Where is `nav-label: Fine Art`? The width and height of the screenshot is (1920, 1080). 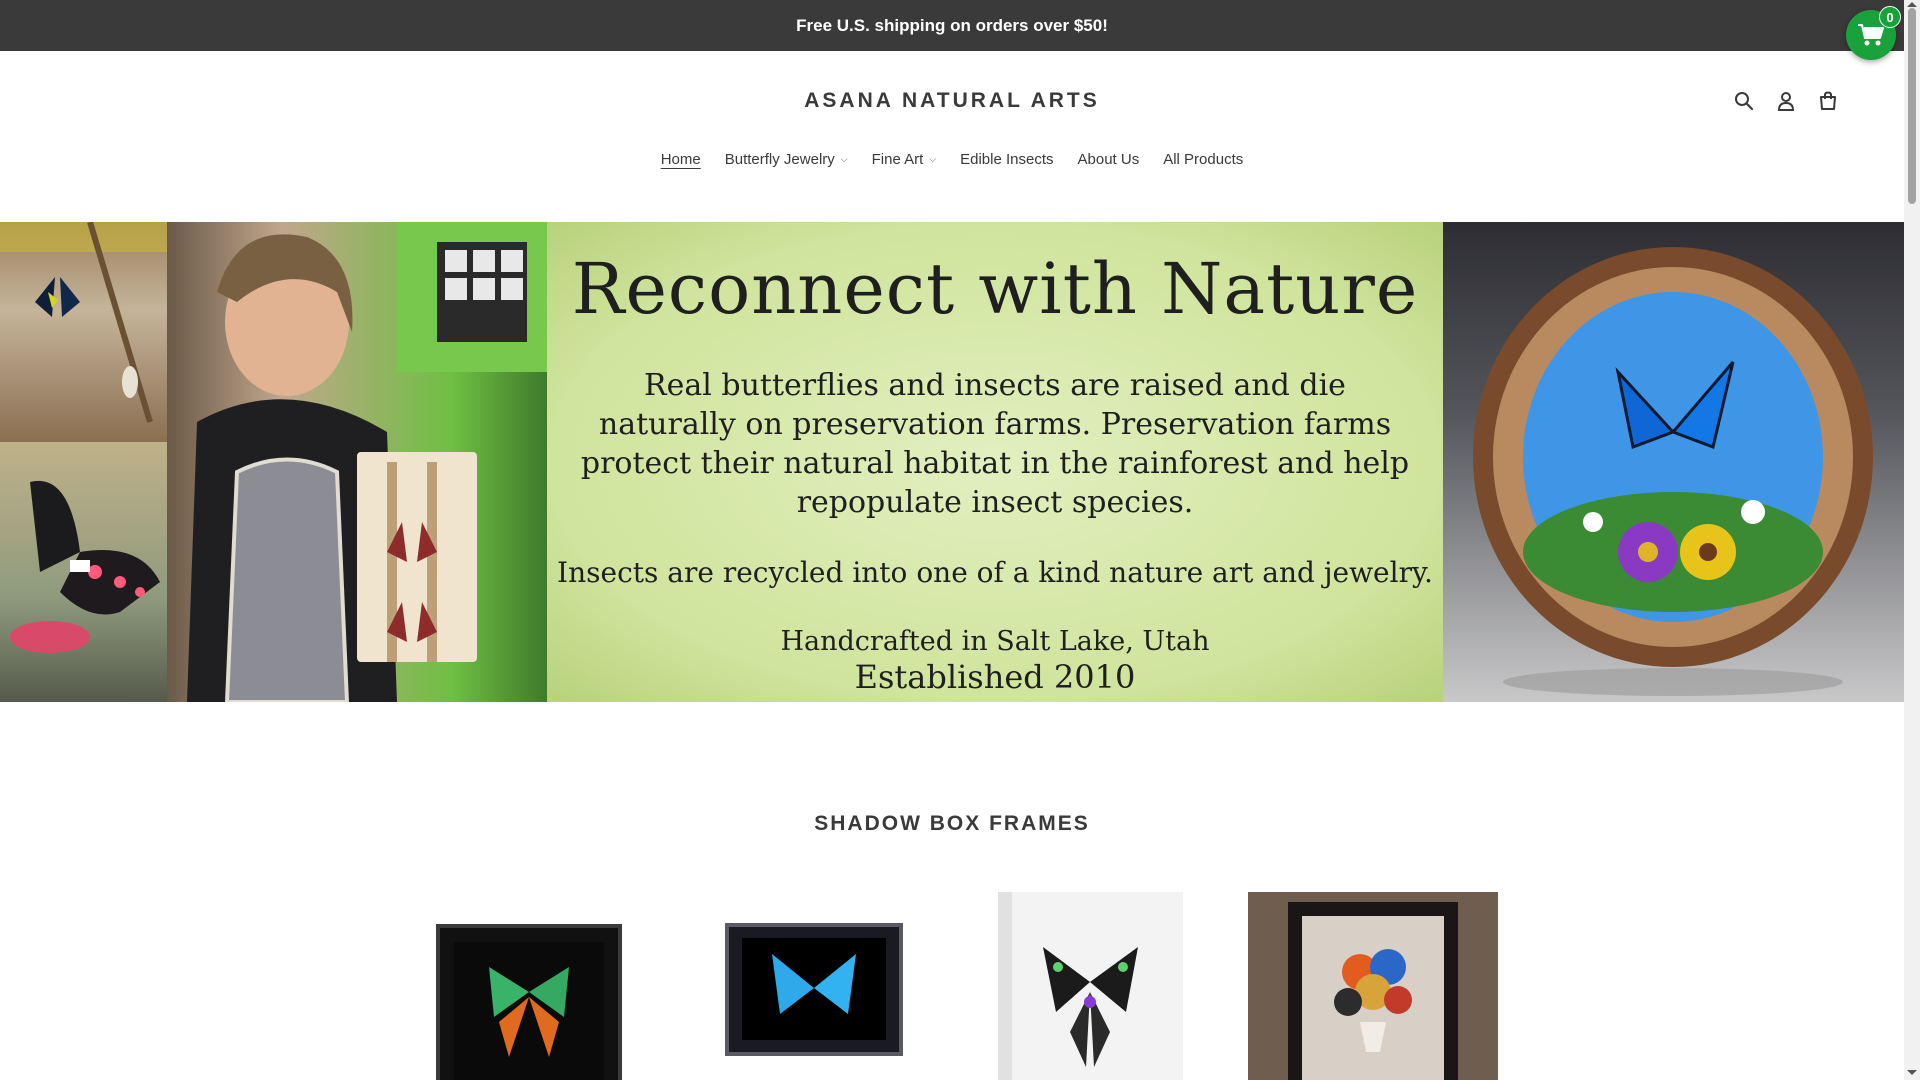 nav-label: Fine Art is located at coordinates (897, 159).